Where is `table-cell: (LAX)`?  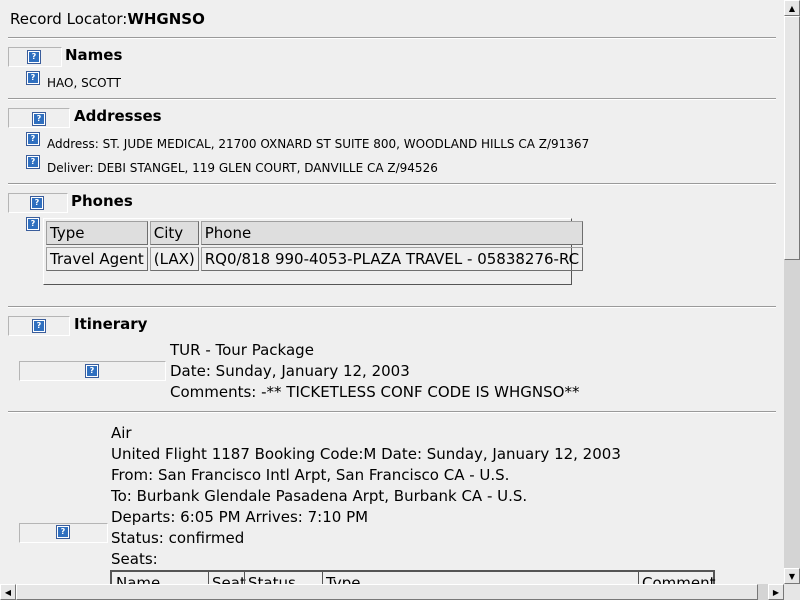 table-cell: (LAX) is located at coordinates (174, 259).